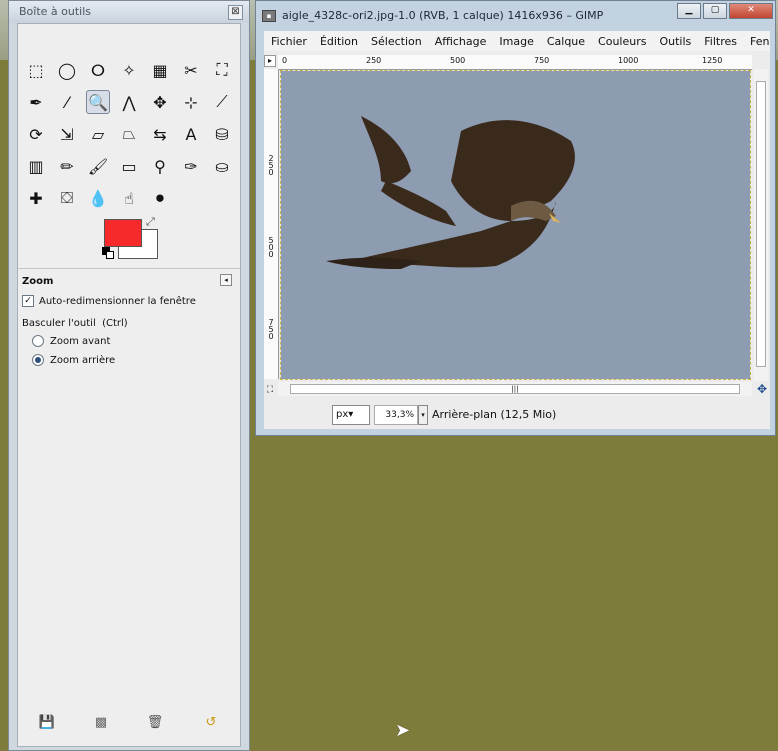 This screenshot has height=751, width=778. Describe the element at coordinates (98, 198) in the screenshot. I see `blur-icon: 💧` at that location.